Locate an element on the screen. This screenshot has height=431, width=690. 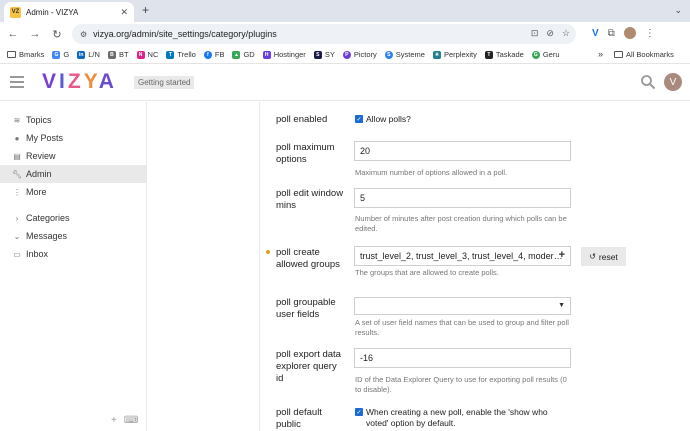
bookmark-item: GG is located at coordinates (60, 54).